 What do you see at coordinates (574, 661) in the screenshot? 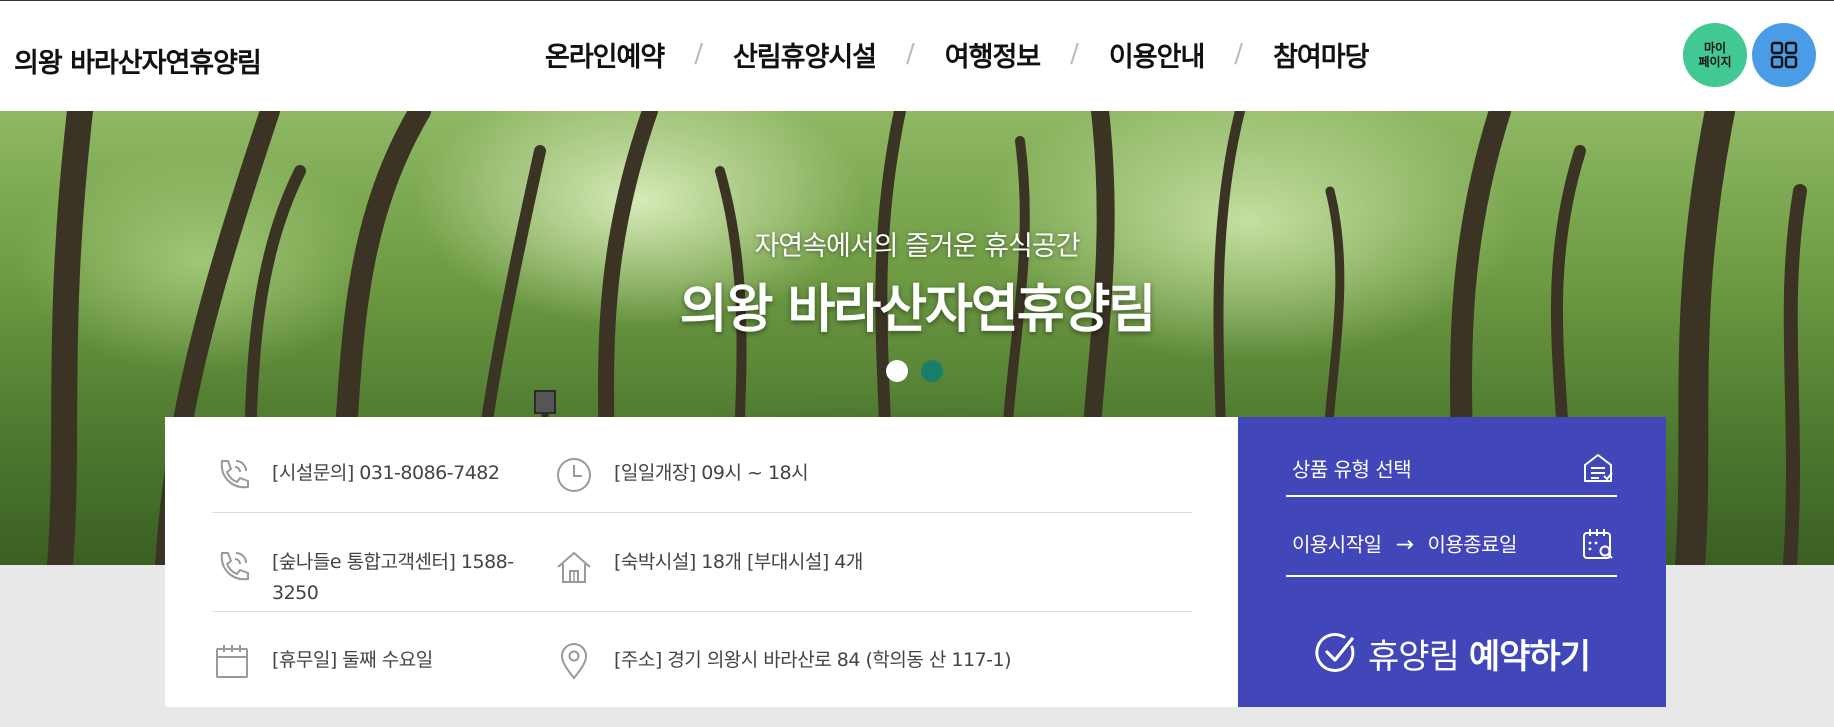
I see `location-pin-icon` at bounding box center [574, 661].